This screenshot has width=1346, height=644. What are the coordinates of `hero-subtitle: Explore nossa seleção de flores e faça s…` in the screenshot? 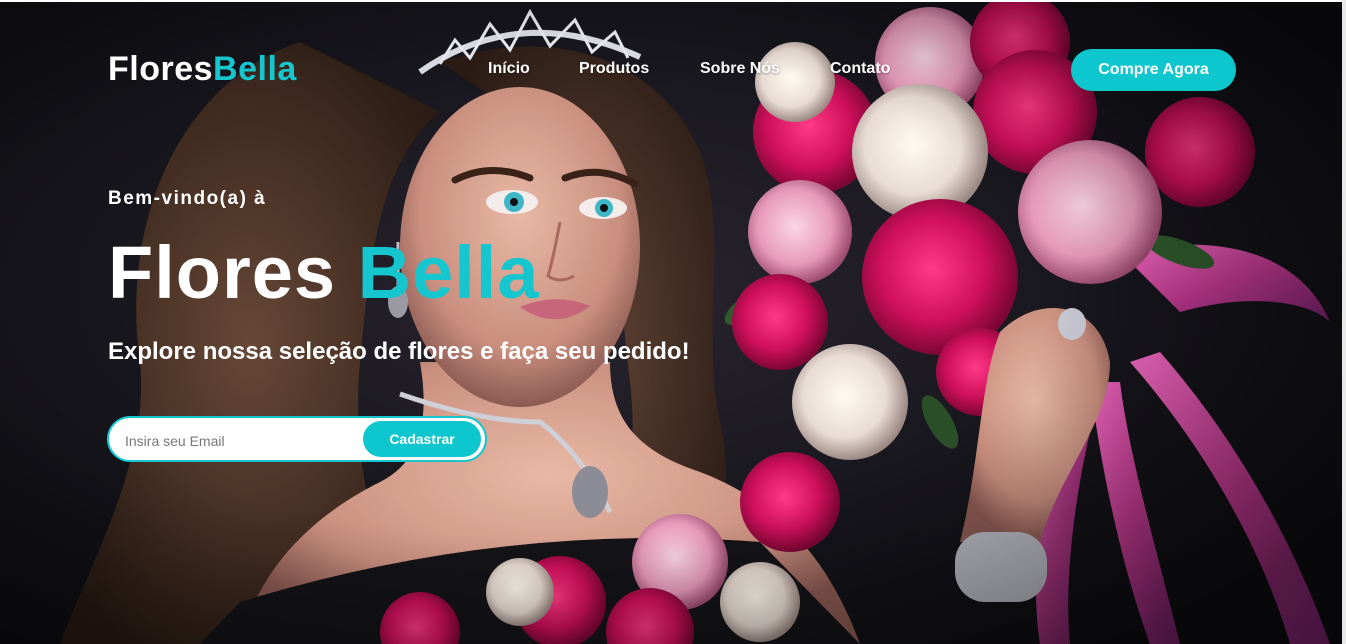 It's located at (399, 351).